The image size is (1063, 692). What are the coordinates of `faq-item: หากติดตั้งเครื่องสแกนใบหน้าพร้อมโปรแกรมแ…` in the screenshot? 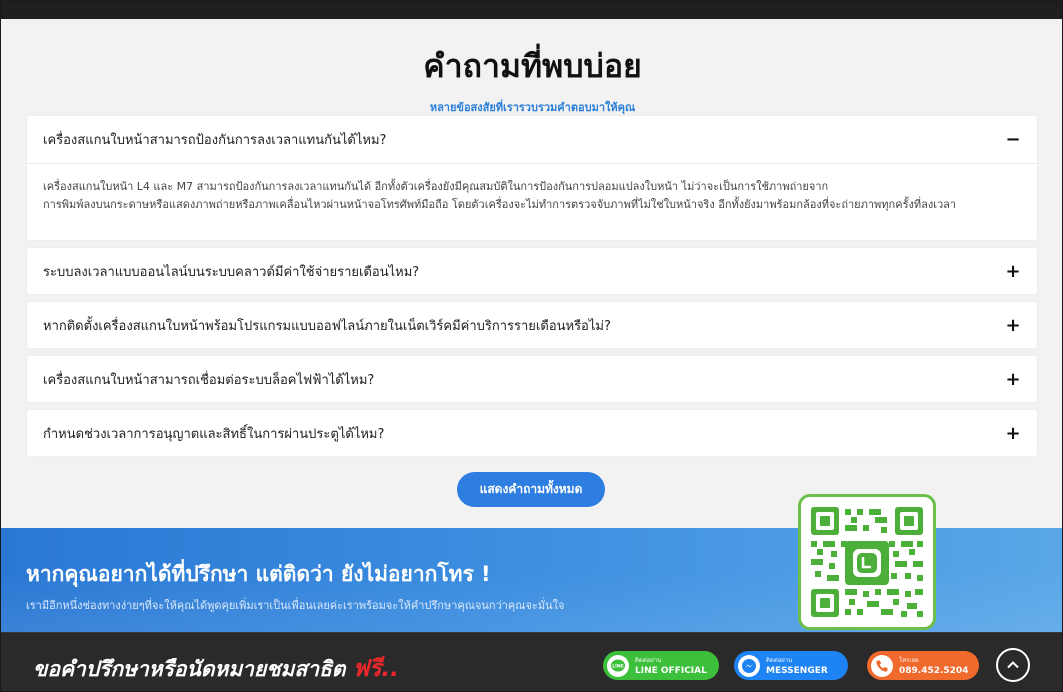 It's located at (532, 325).